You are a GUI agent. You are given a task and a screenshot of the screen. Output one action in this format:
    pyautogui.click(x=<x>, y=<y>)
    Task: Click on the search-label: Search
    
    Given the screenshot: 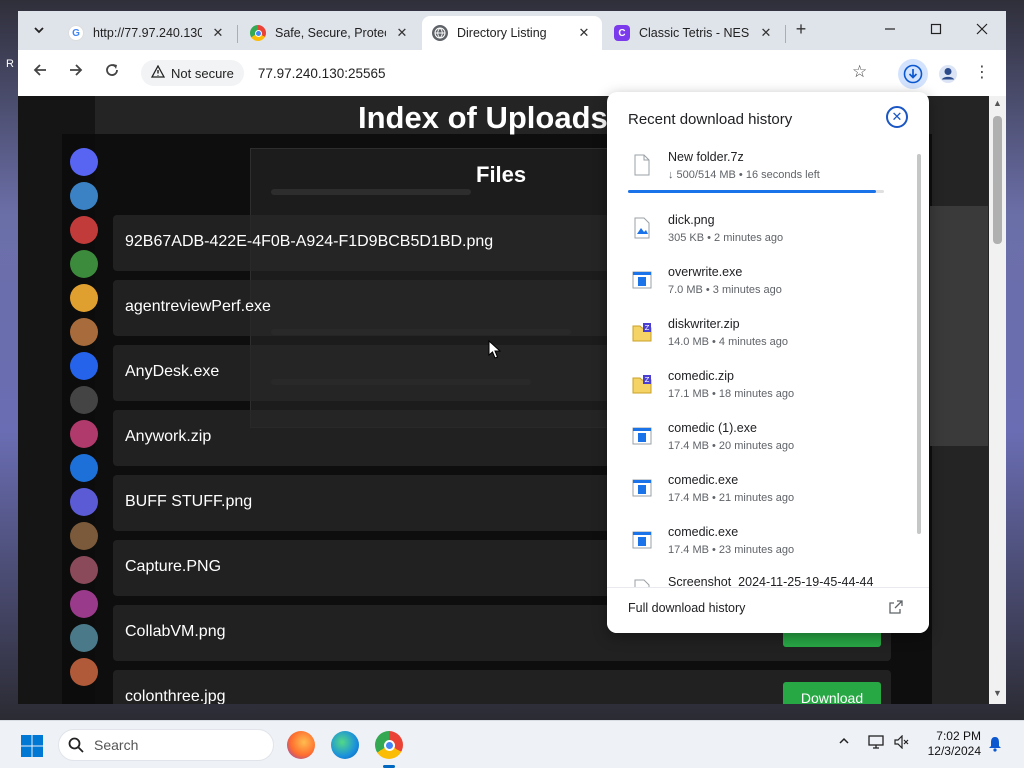 What is the action you would take?
    pyautogui.click(x=116, y=745)
    